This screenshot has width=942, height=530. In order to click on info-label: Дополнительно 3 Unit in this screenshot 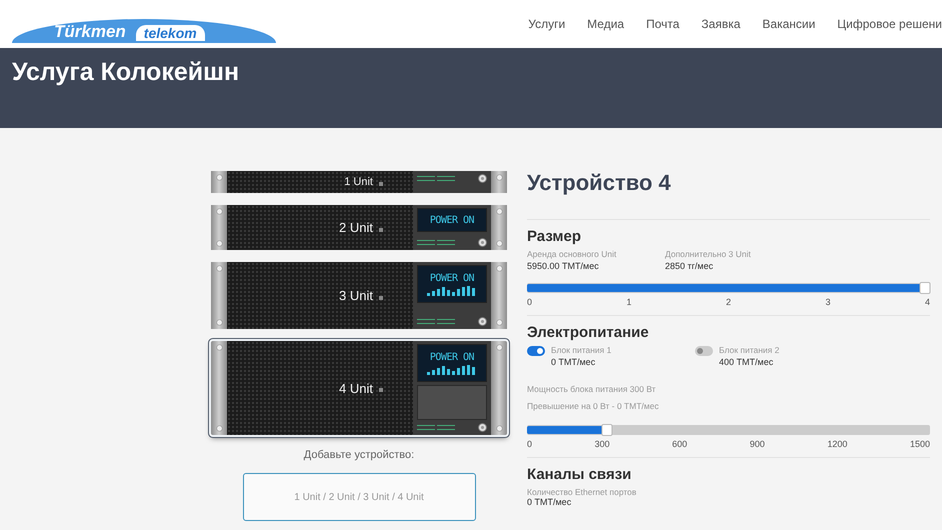, I will do `click(708, 254)`.